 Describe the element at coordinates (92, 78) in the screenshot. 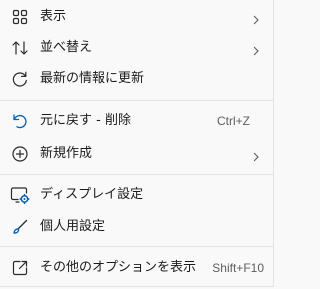

I see `menu-item-label: 最新の情報に更新` at that location.